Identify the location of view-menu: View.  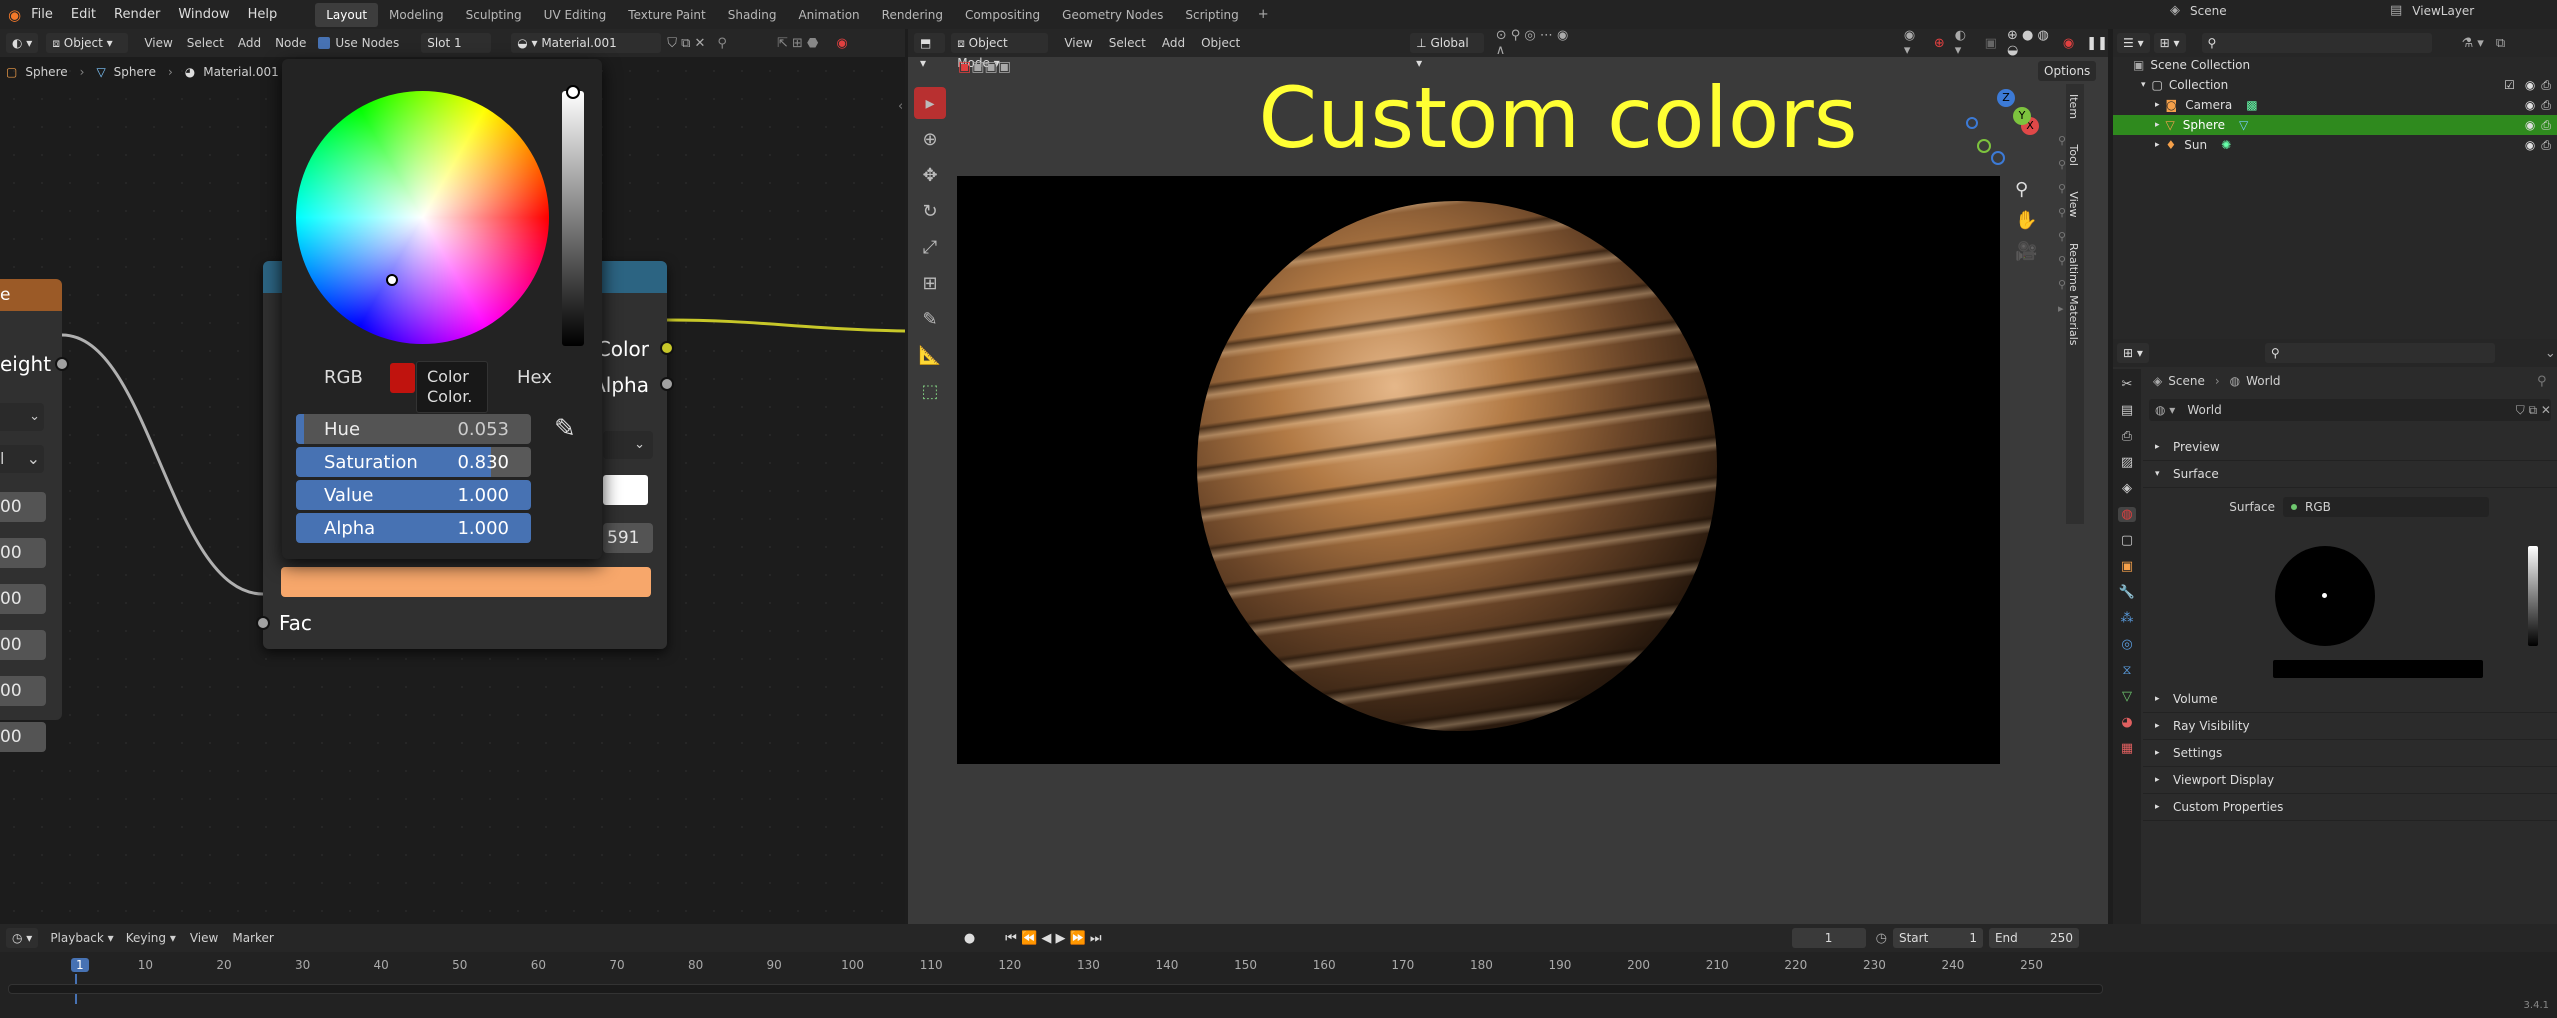
(1078, 43).